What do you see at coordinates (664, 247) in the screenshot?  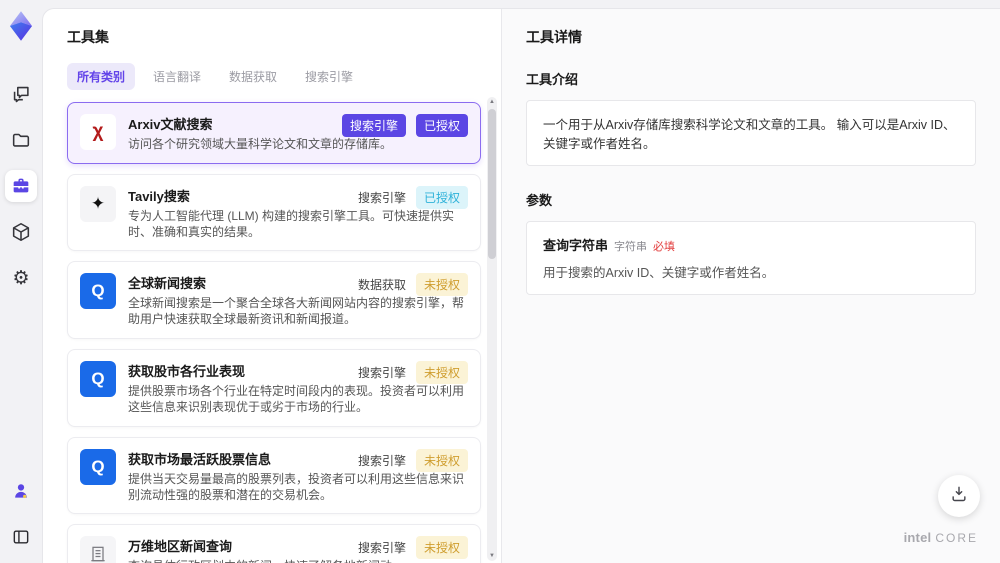 I see `param-required-flag: 必填` at bounding box center [664, 247].